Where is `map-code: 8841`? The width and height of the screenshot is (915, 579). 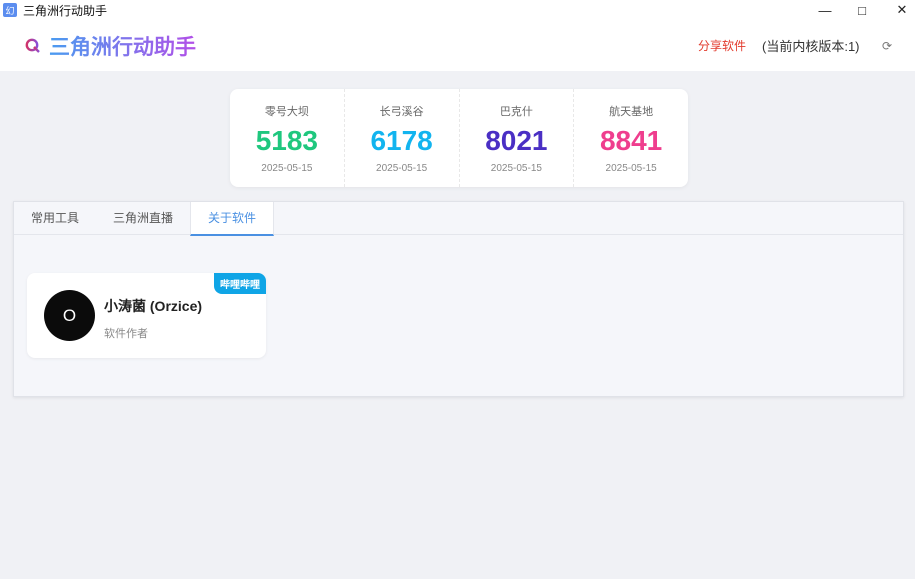 map-code: 8841 is located at coordinates (631, 140).